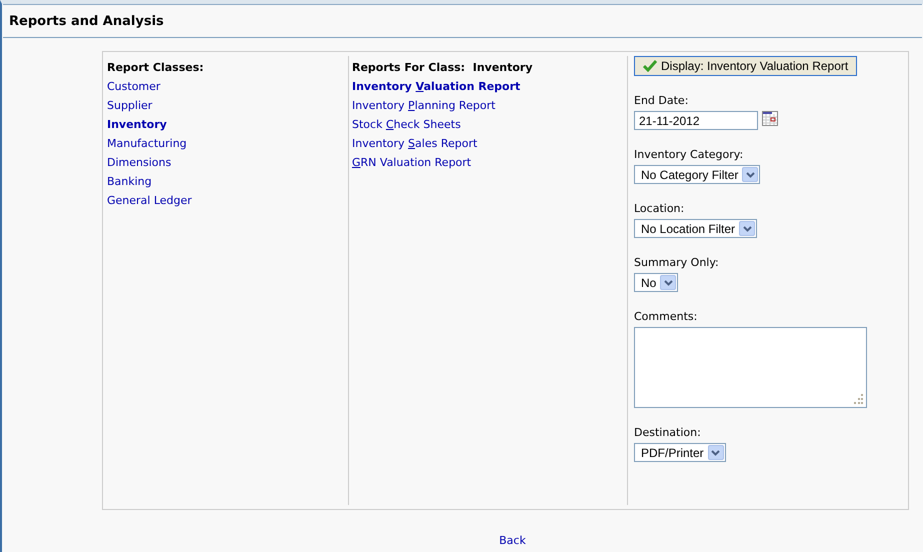 Image resolution: width=923 pixels, height=552 pixels. What do you see at coordinates (436, 87) in the screenshot?
I see `report-link: Inventory Valuation Report` at bounding box center [436, 87].